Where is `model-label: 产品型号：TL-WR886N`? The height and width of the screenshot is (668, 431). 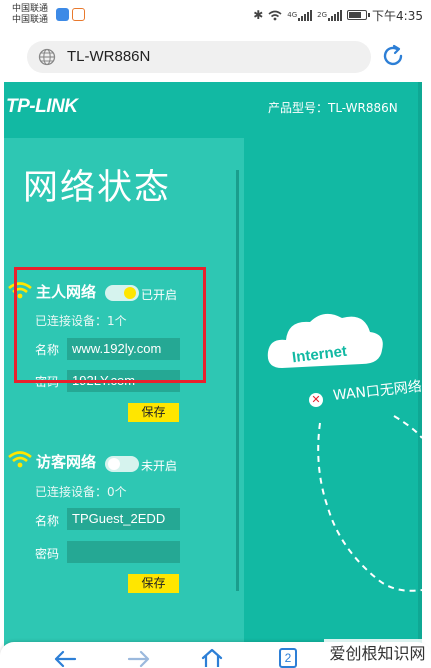
model-label: 产品型号：TL-WR886N is located at coordinates (333, 108).